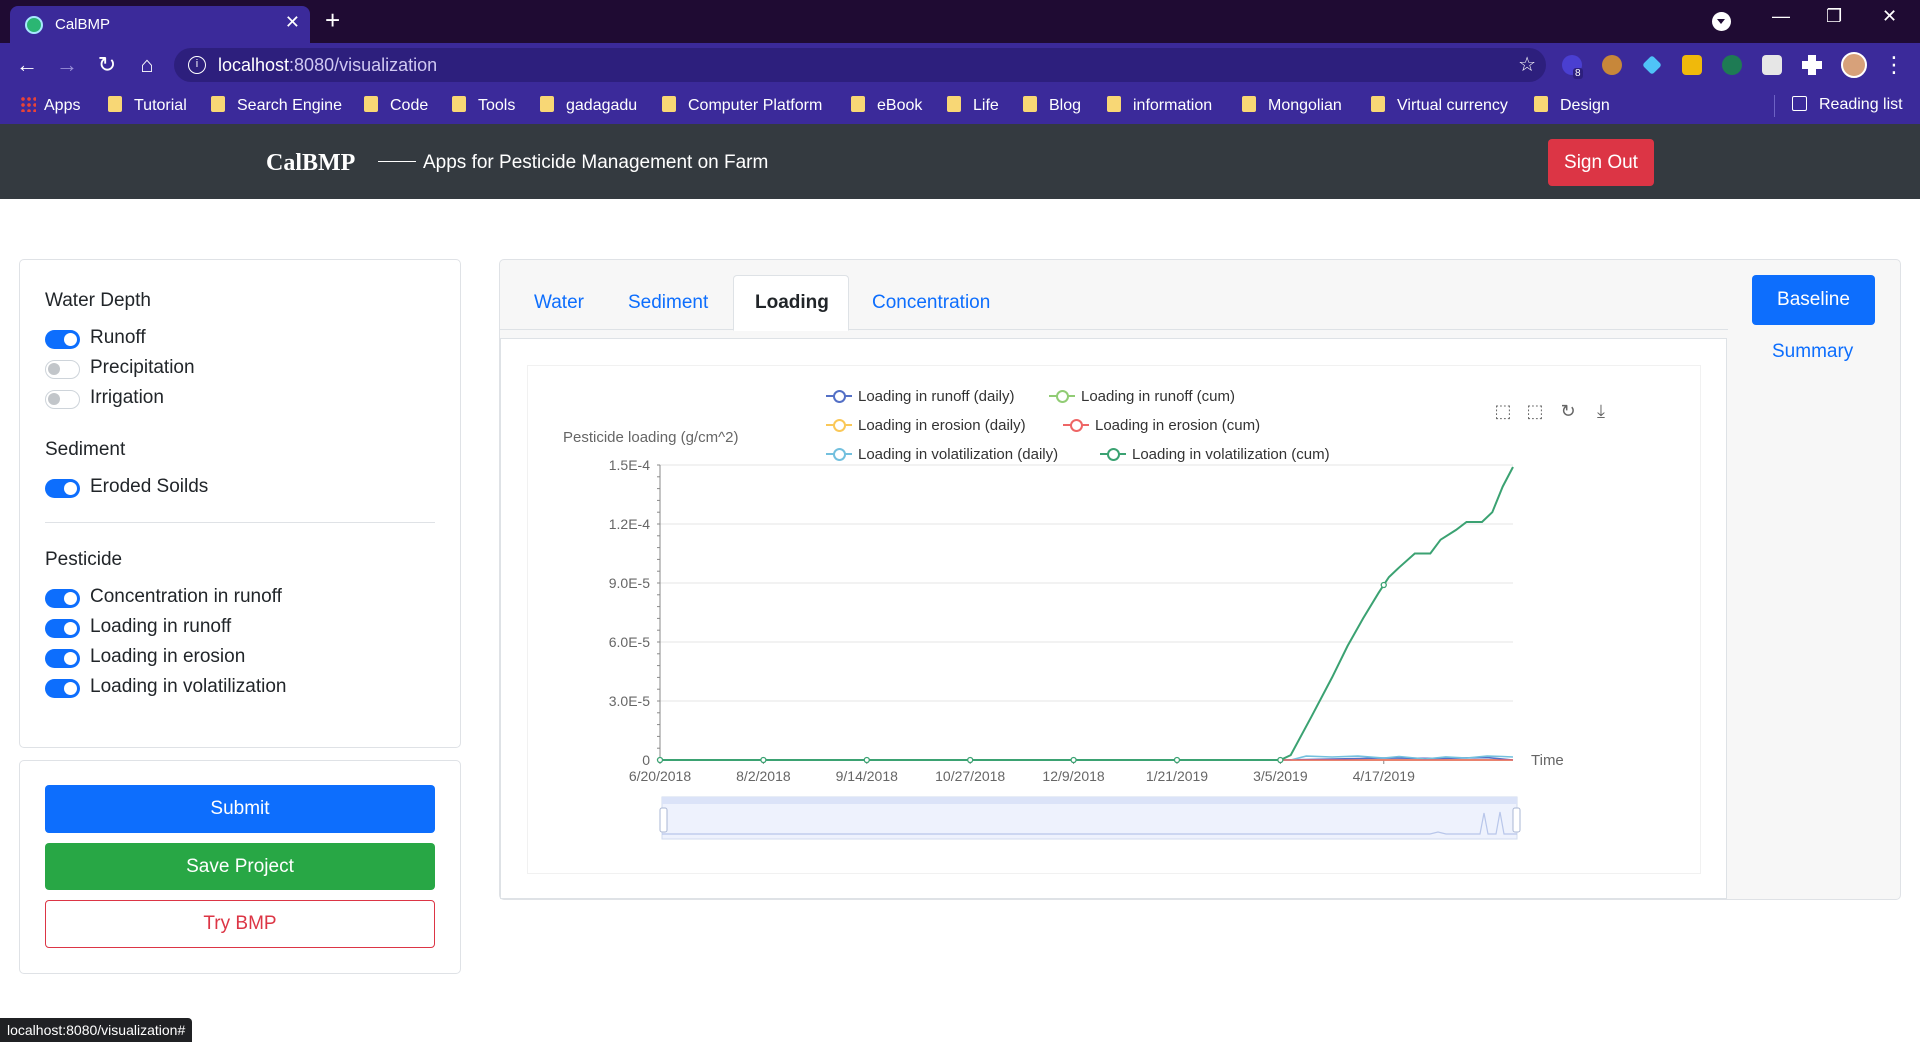 The width and height of the screenshot is (1920, 1042). Describe the element at coordinates (84, 559) in the screenshot. I see `pesticide-title: Pesticide` at that location.